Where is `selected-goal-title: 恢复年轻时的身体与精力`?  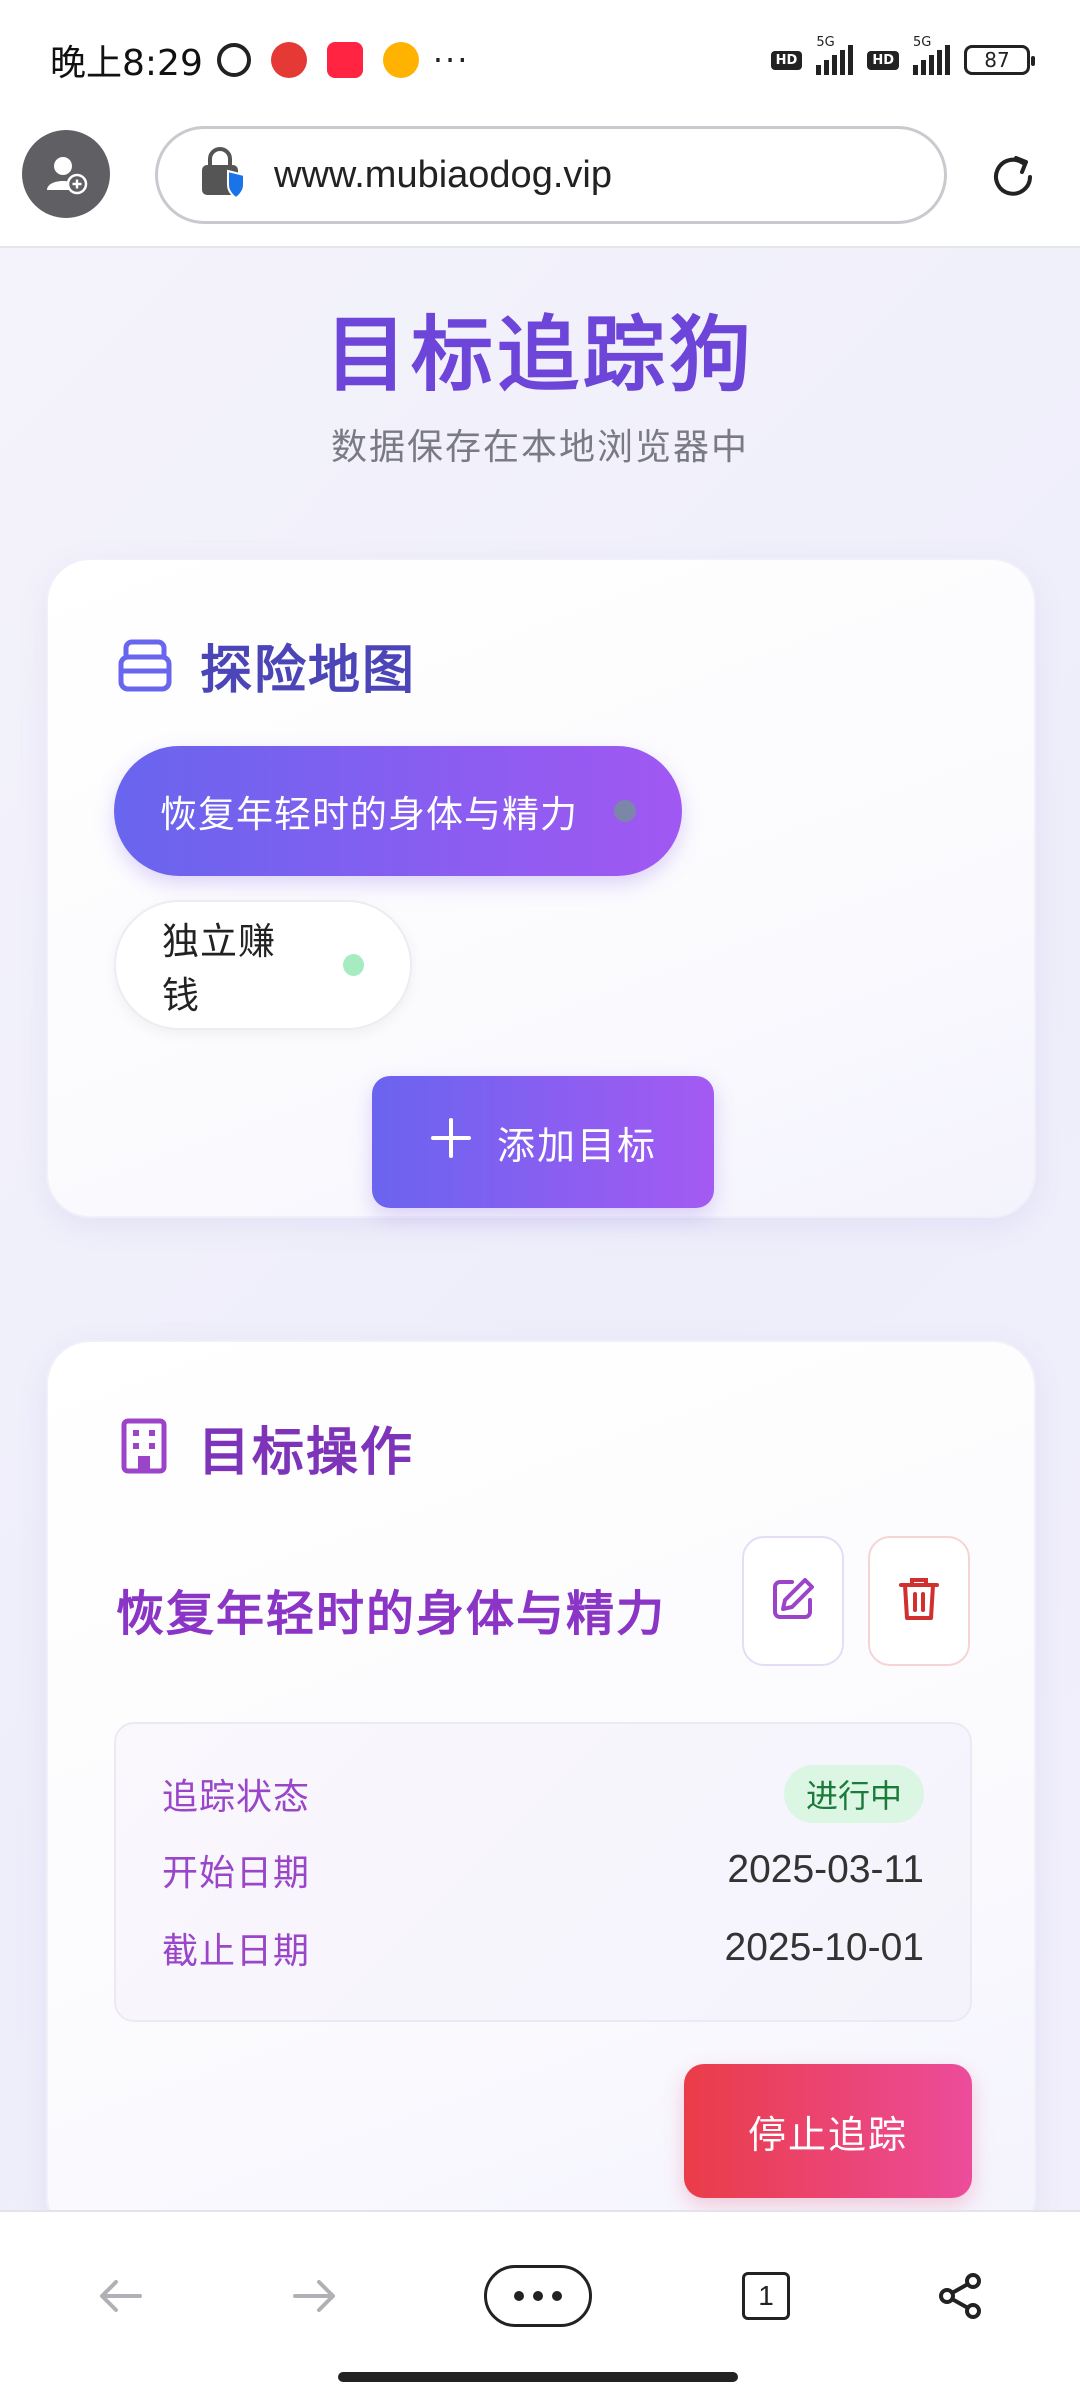
selected-goal-title: 恢复年轻时的身体与精力 is located at coordinates (391, 1614).